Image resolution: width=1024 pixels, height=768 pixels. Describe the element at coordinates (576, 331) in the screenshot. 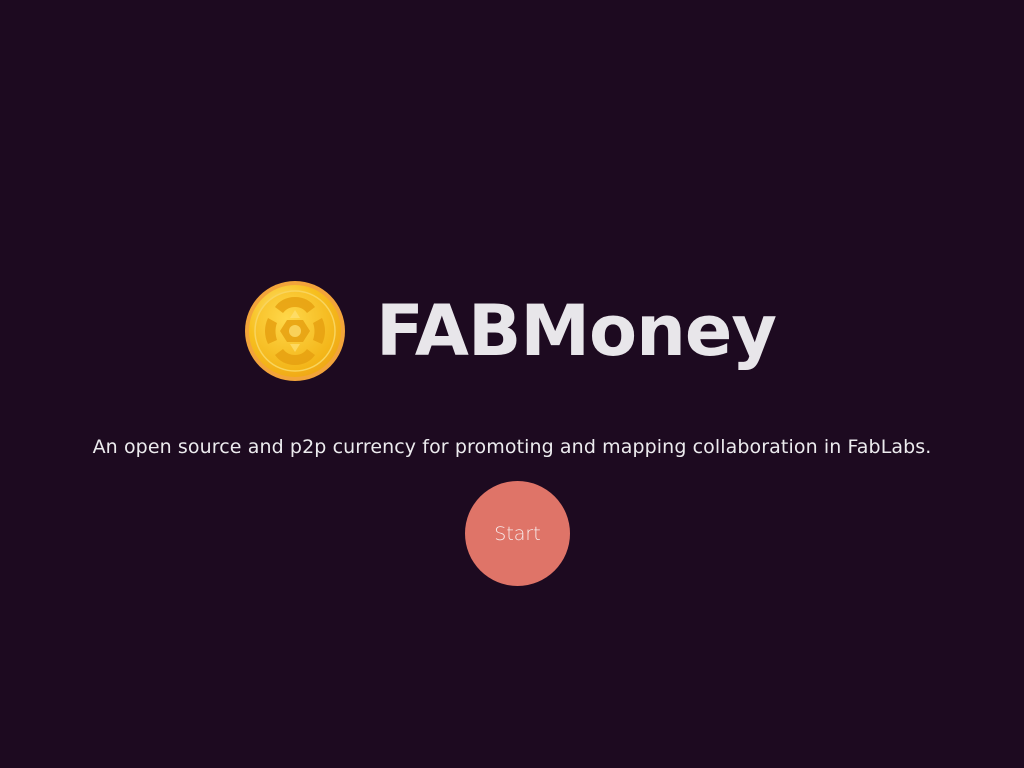

I see `brand-title: FABMoney` at that location.